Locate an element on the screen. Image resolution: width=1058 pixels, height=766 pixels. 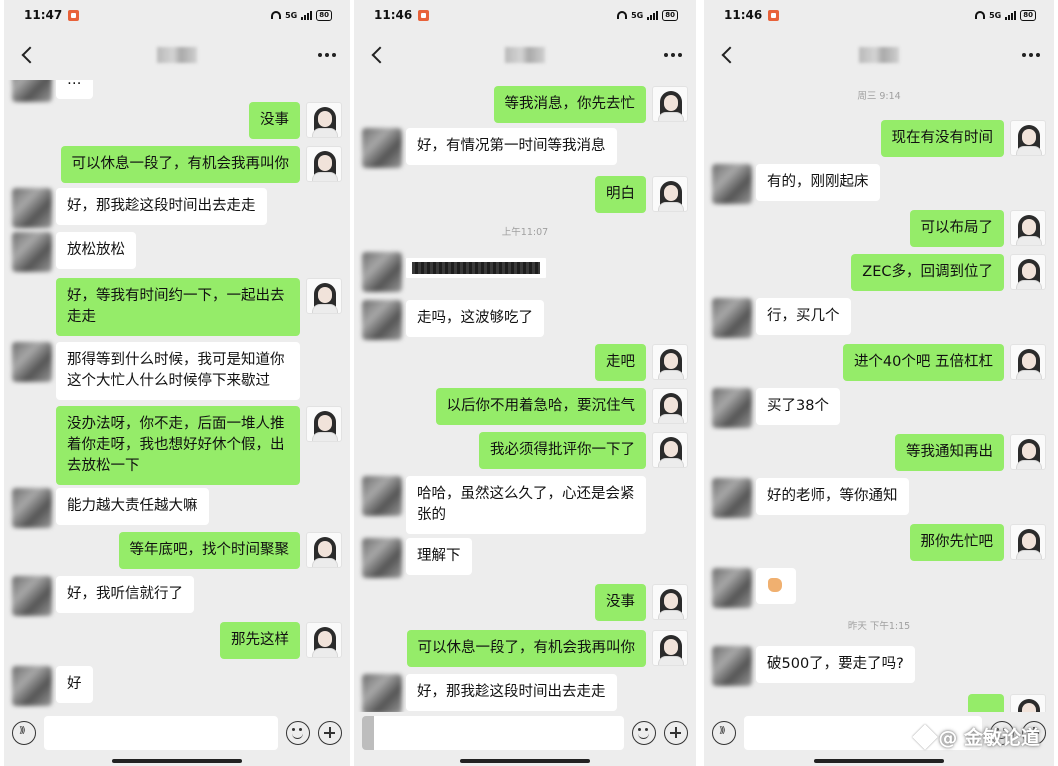
message-bubble: 那你先忙吧 is located at coordinates (956, 542).